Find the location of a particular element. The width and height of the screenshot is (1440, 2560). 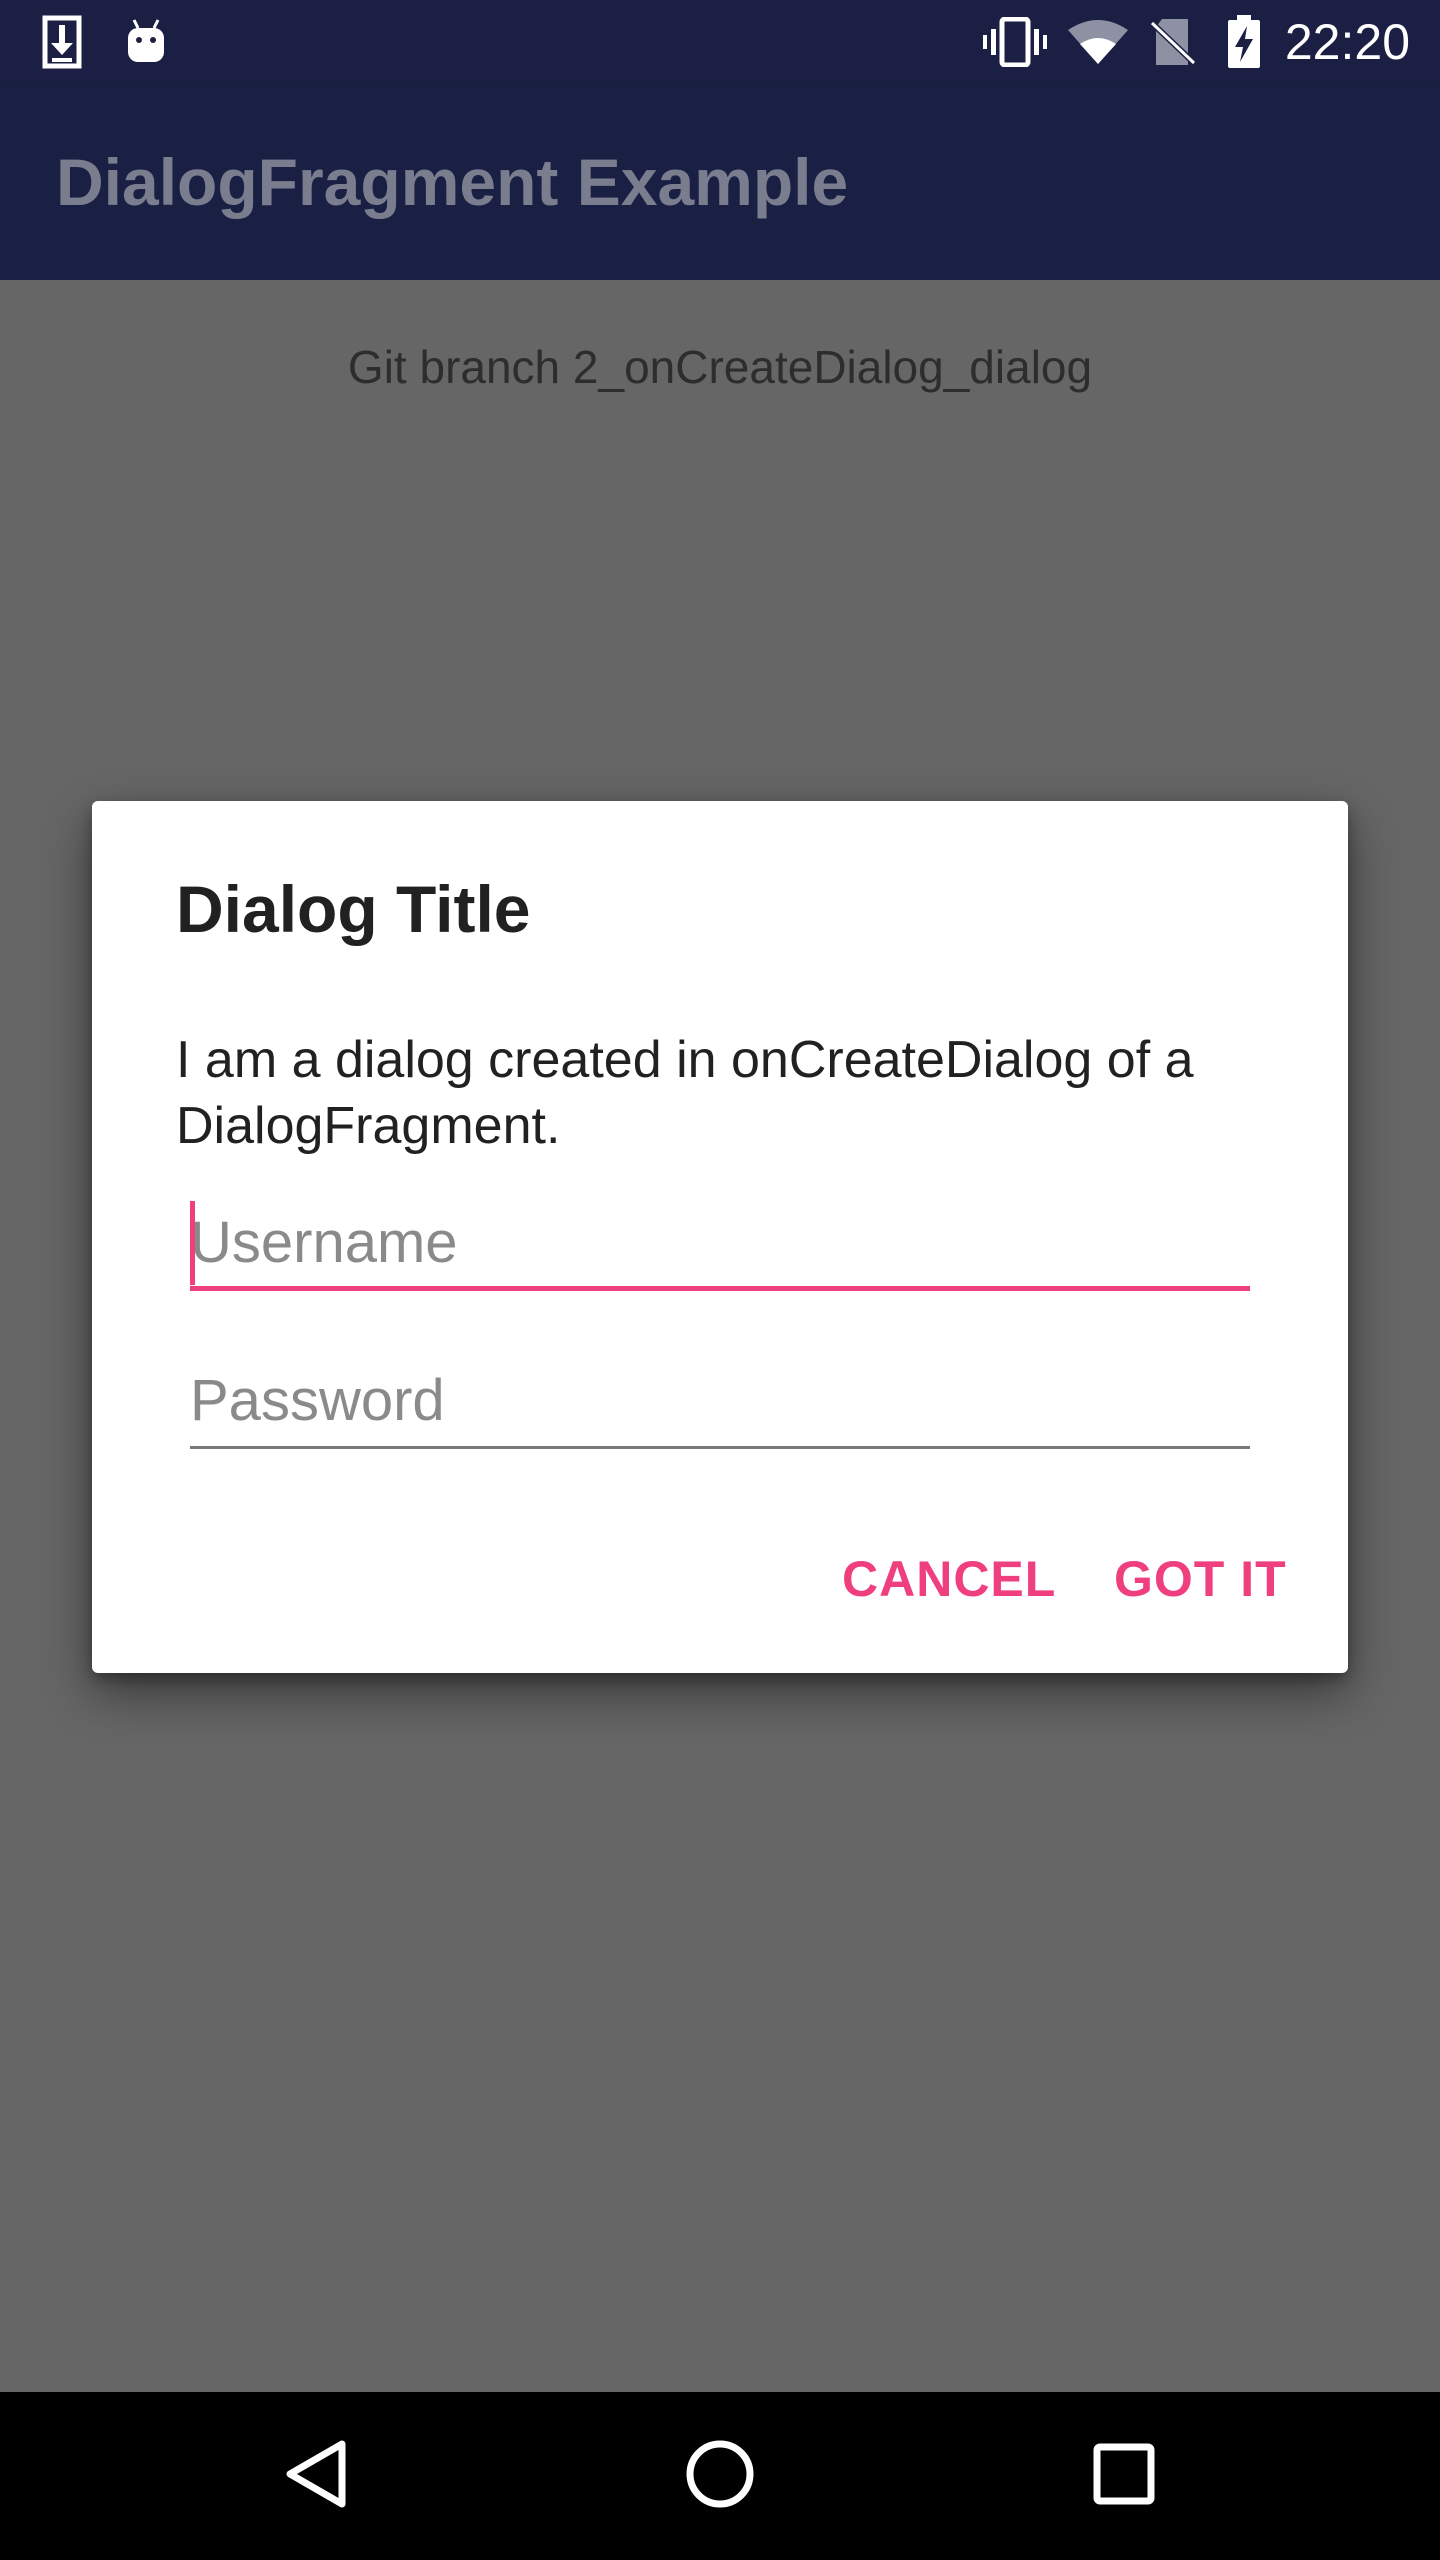

got-it-button: GOT IT is located at coordinates (1200, 1579).